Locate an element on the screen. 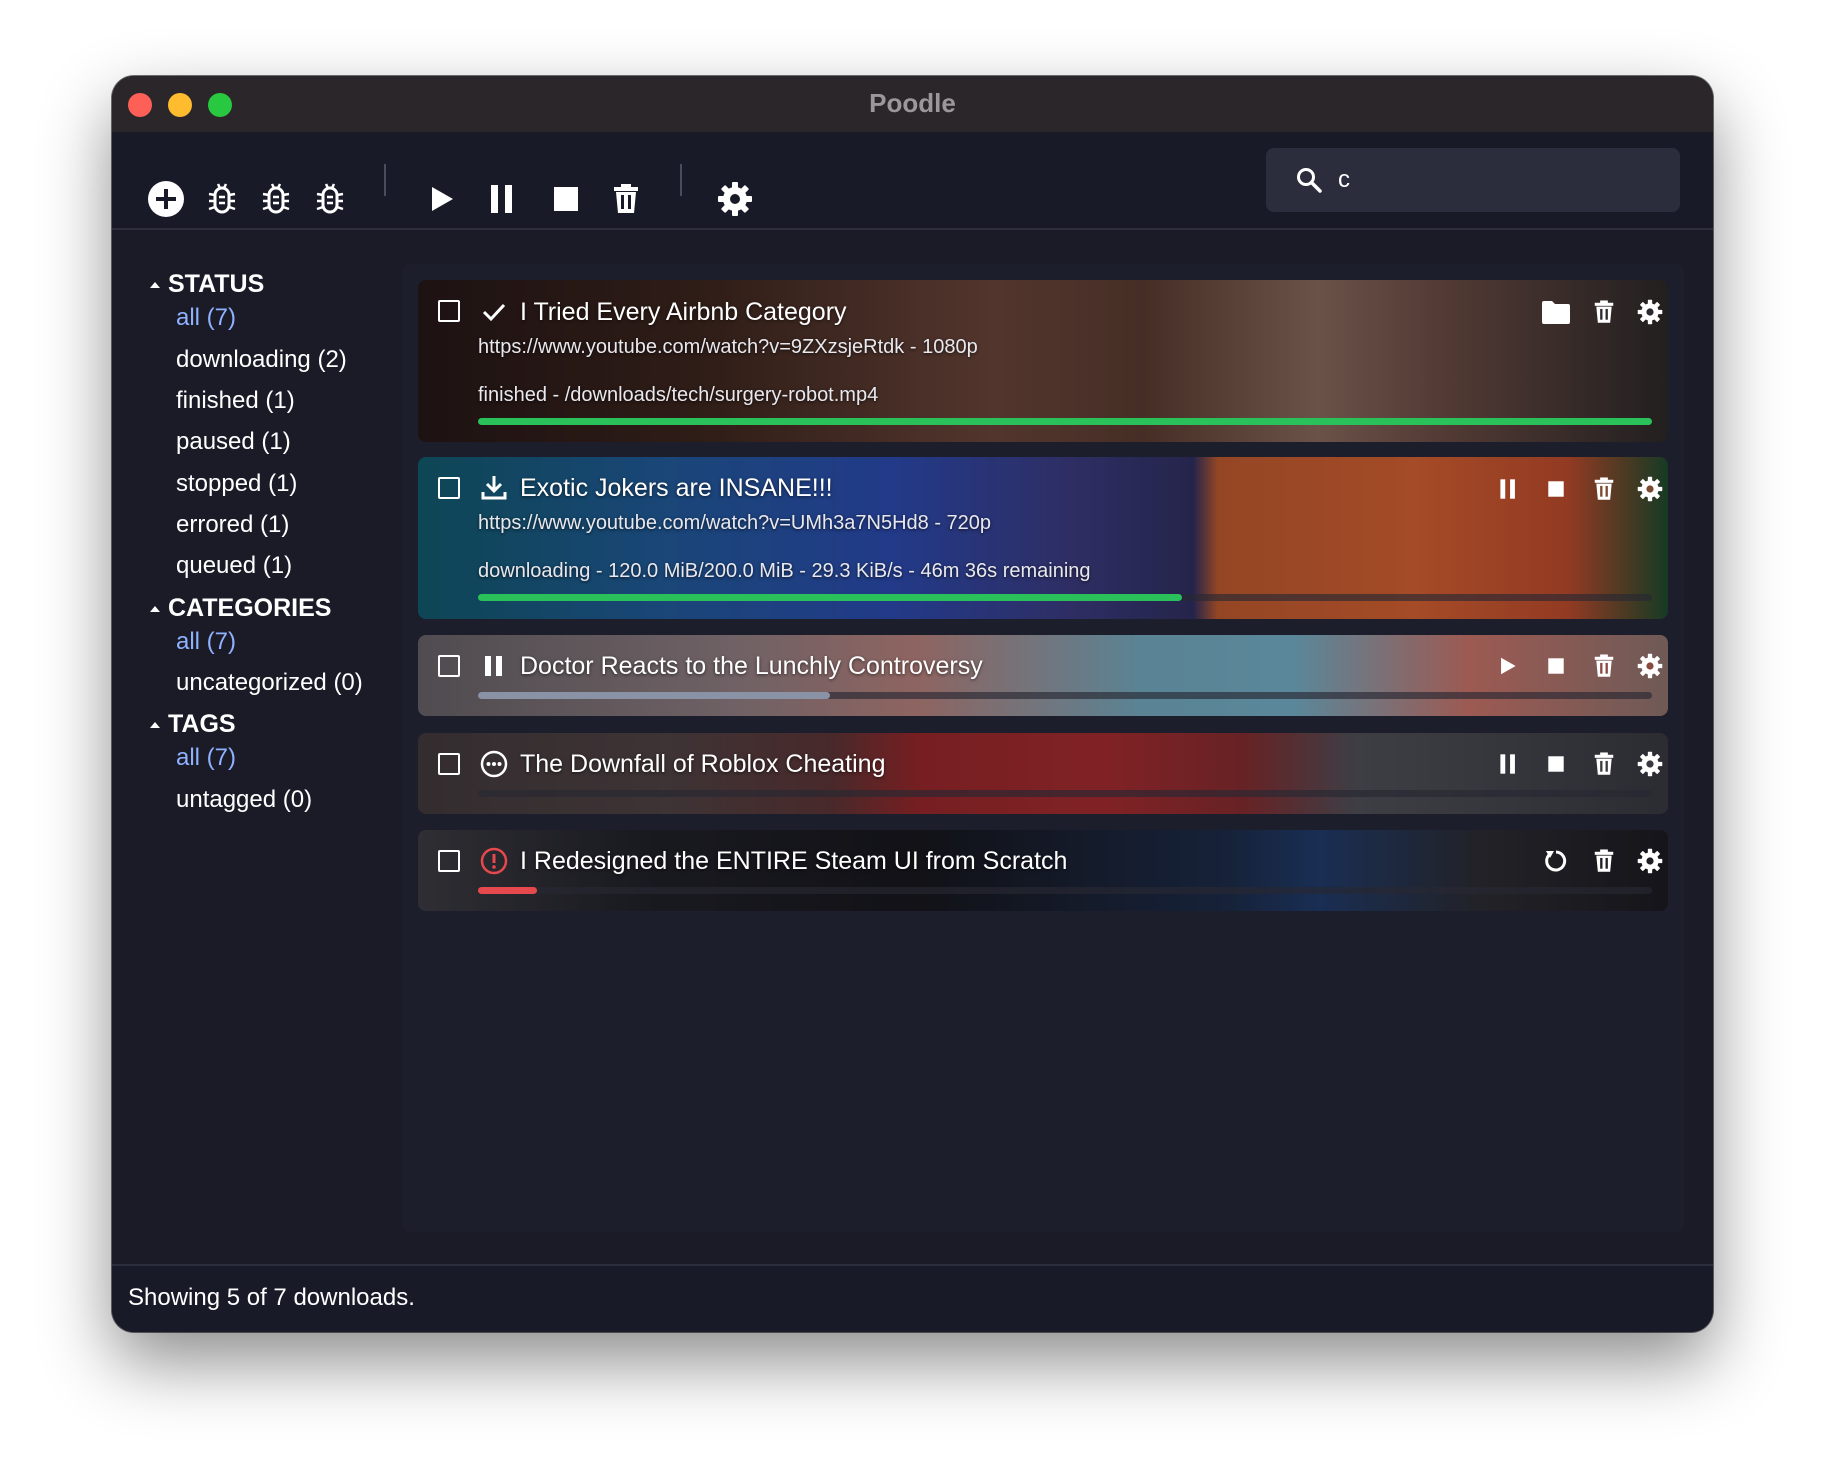 The height and width of the screenshot is (1480, 1824). download-icon is located at coordinates (494, 488).